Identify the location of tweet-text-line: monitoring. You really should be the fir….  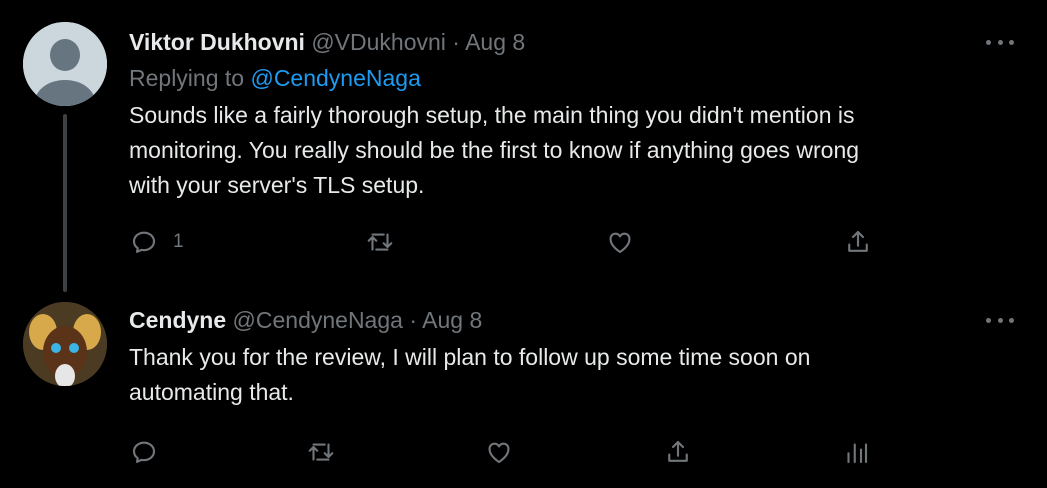
(494, 150).